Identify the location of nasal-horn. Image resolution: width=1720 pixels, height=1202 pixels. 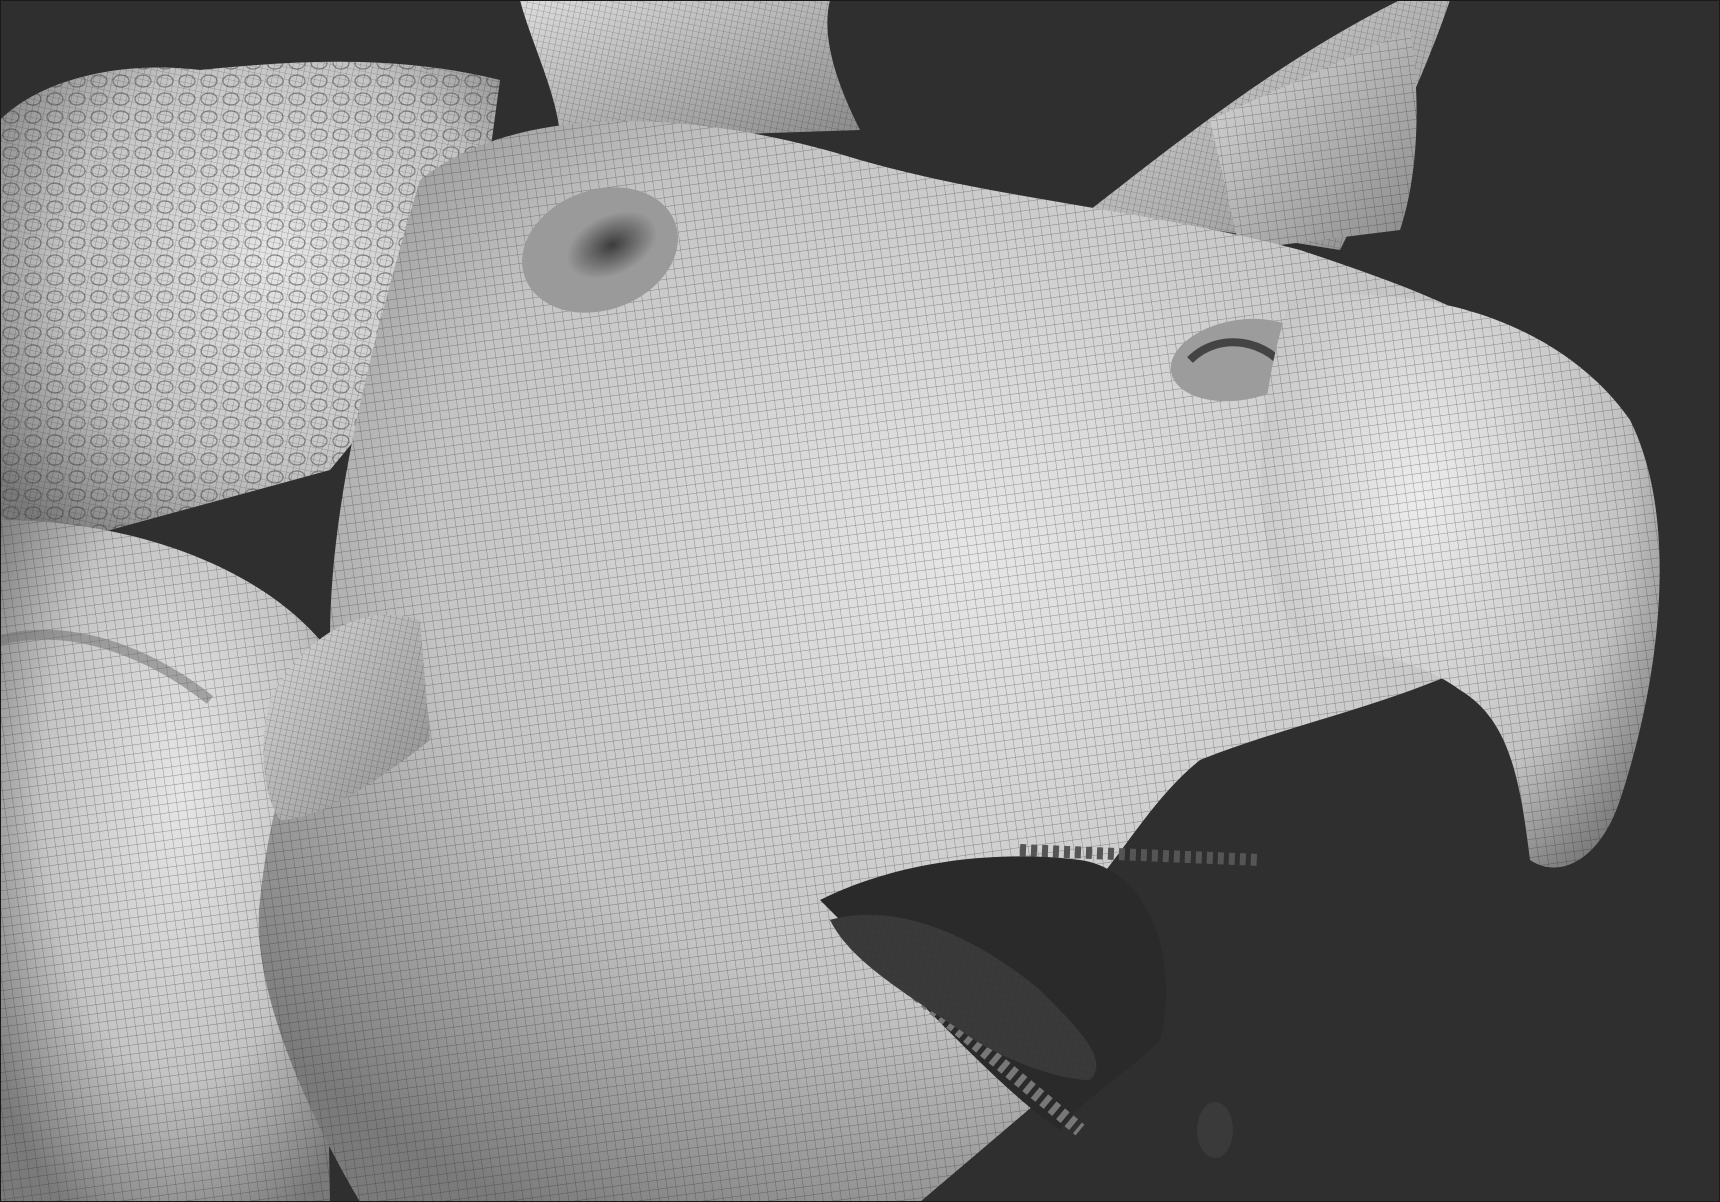
(1270, 125).